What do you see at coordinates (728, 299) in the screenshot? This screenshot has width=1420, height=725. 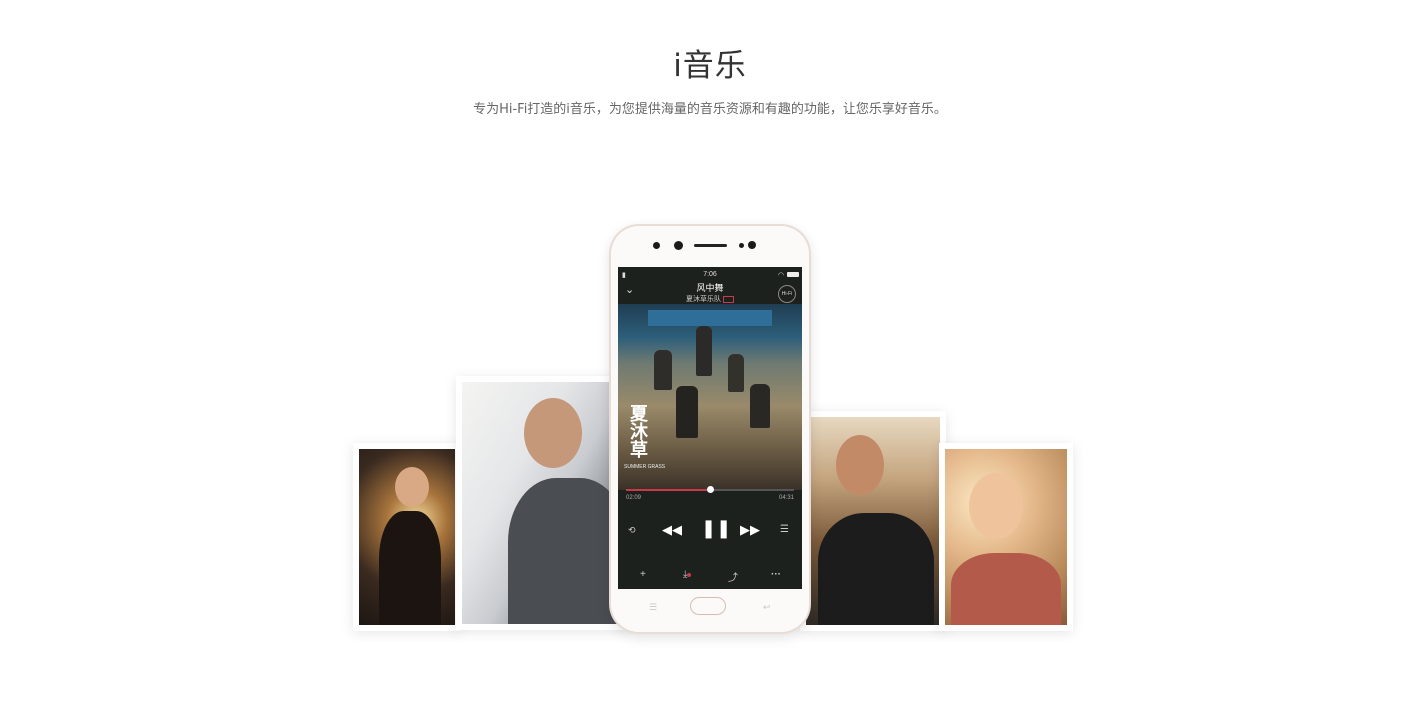 I see `sq-badge` at bounding box center [728, 299].